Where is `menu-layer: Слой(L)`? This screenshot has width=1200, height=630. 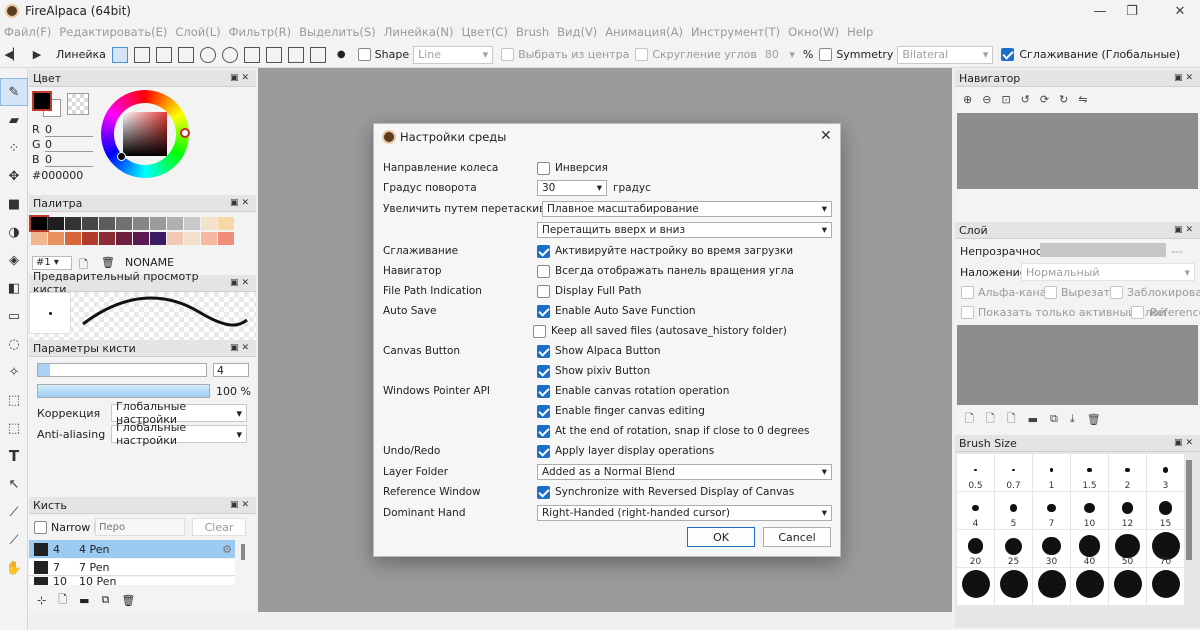
menu-layer: Слой(L) is located at coordinates (197, 32).